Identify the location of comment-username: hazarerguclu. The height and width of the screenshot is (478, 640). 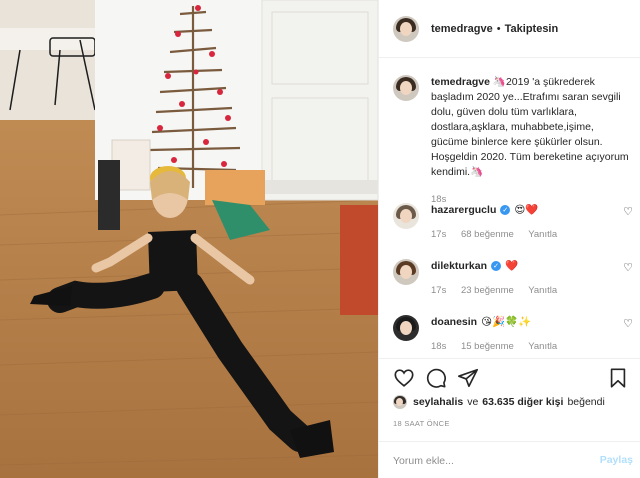
(463, 210).